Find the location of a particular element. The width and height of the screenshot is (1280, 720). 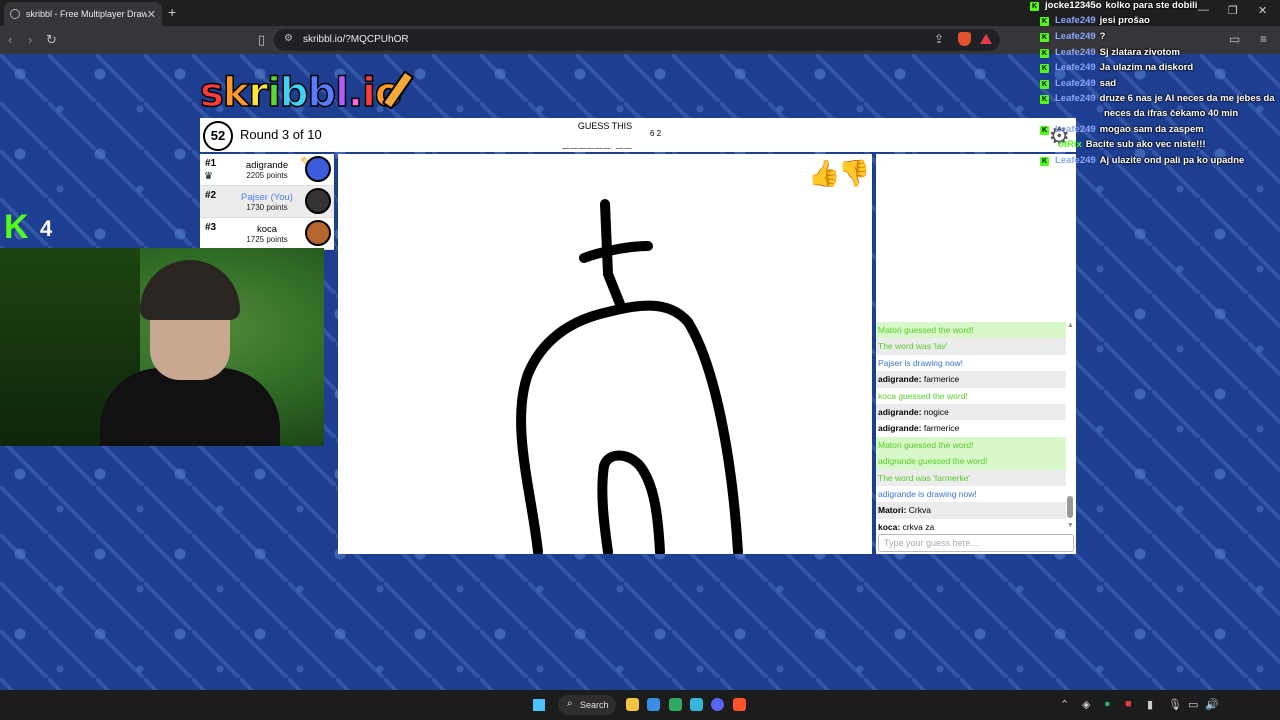

tray-app-icon: ■ is located at coordinates (1128, 704).